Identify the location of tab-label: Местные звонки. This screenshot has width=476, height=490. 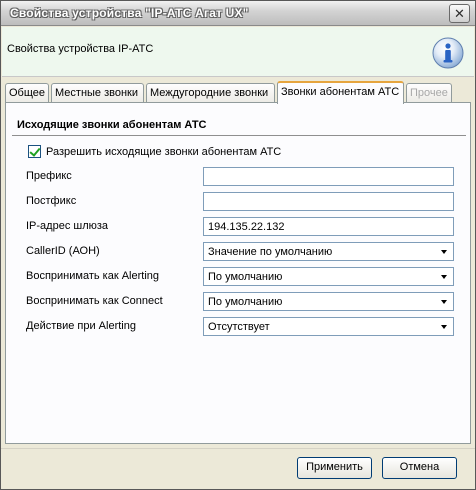
(97, 93).